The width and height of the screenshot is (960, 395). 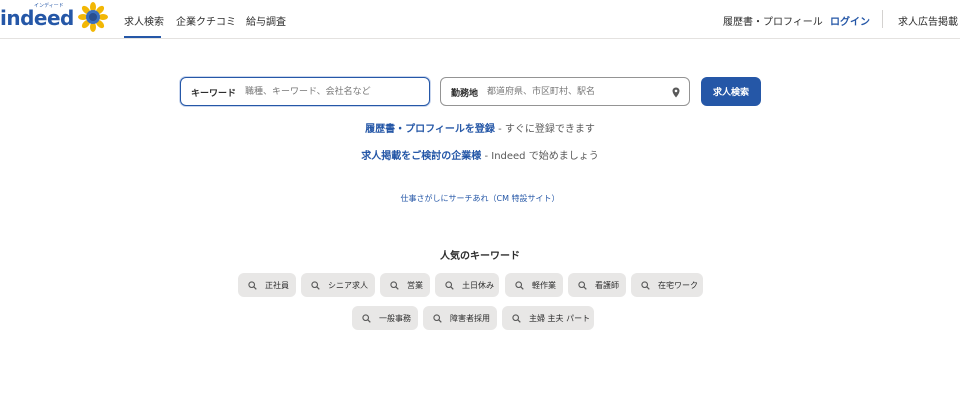 I want to click on keyword-chip-label: 一般事務, so click(x=395, y=318).